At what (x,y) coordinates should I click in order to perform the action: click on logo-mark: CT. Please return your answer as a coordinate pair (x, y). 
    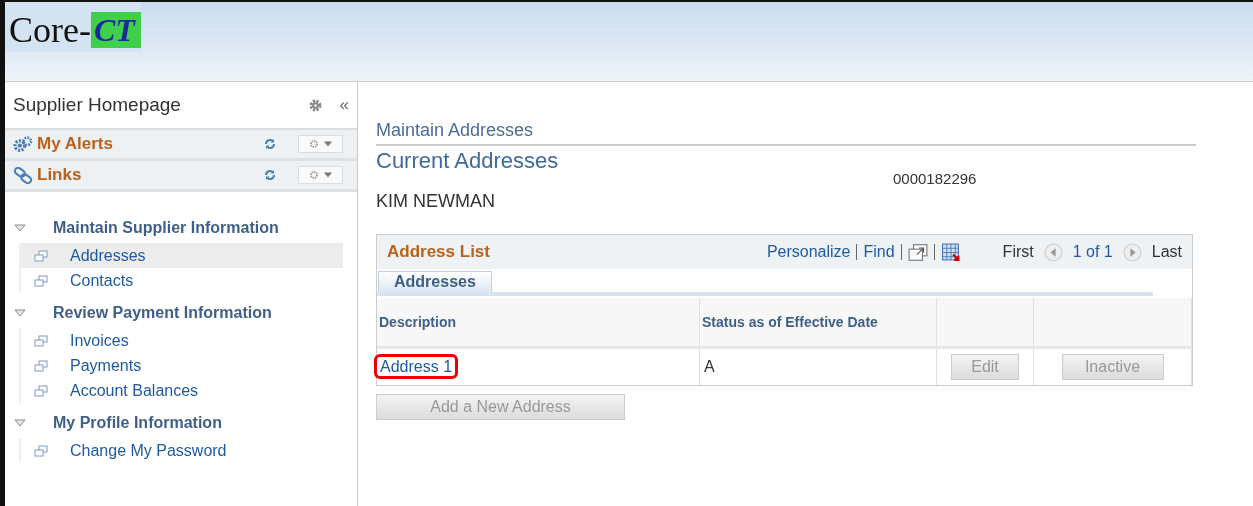
    Looking at the image, I should click on (115, 30).